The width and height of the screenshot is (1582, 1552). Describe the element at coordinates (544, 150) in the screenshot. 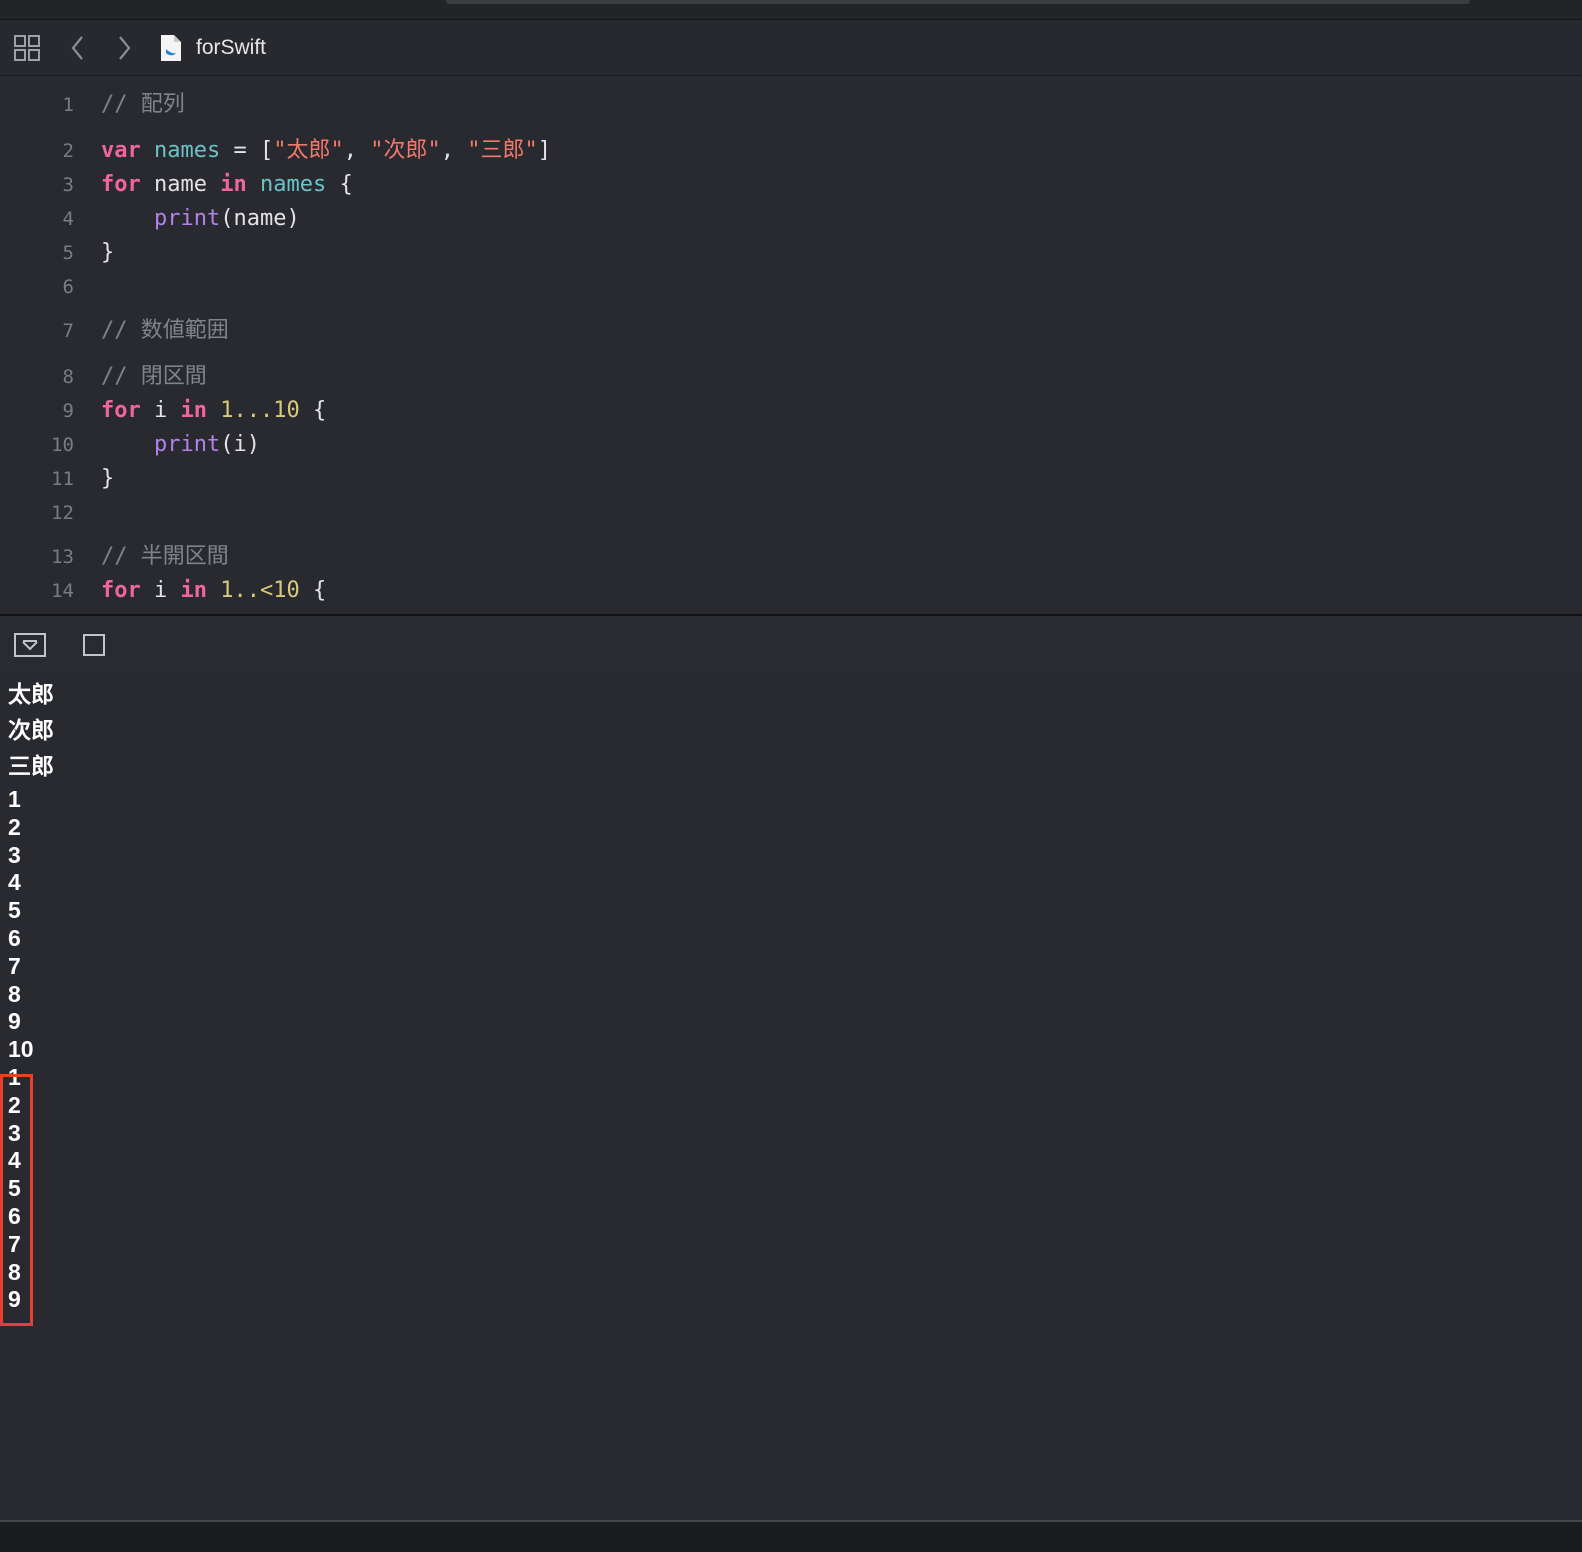

I see `code-token: ]` at that location.